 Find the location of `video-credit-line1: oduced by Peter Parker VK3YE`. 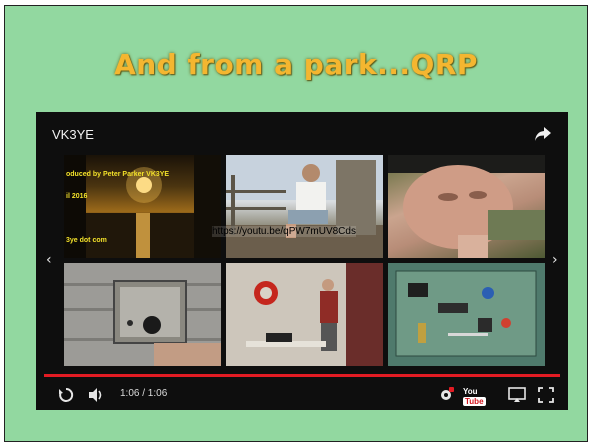

video-credit-line1: oduced by Peter Parker VK3YE is located at coordinates (118, 174).